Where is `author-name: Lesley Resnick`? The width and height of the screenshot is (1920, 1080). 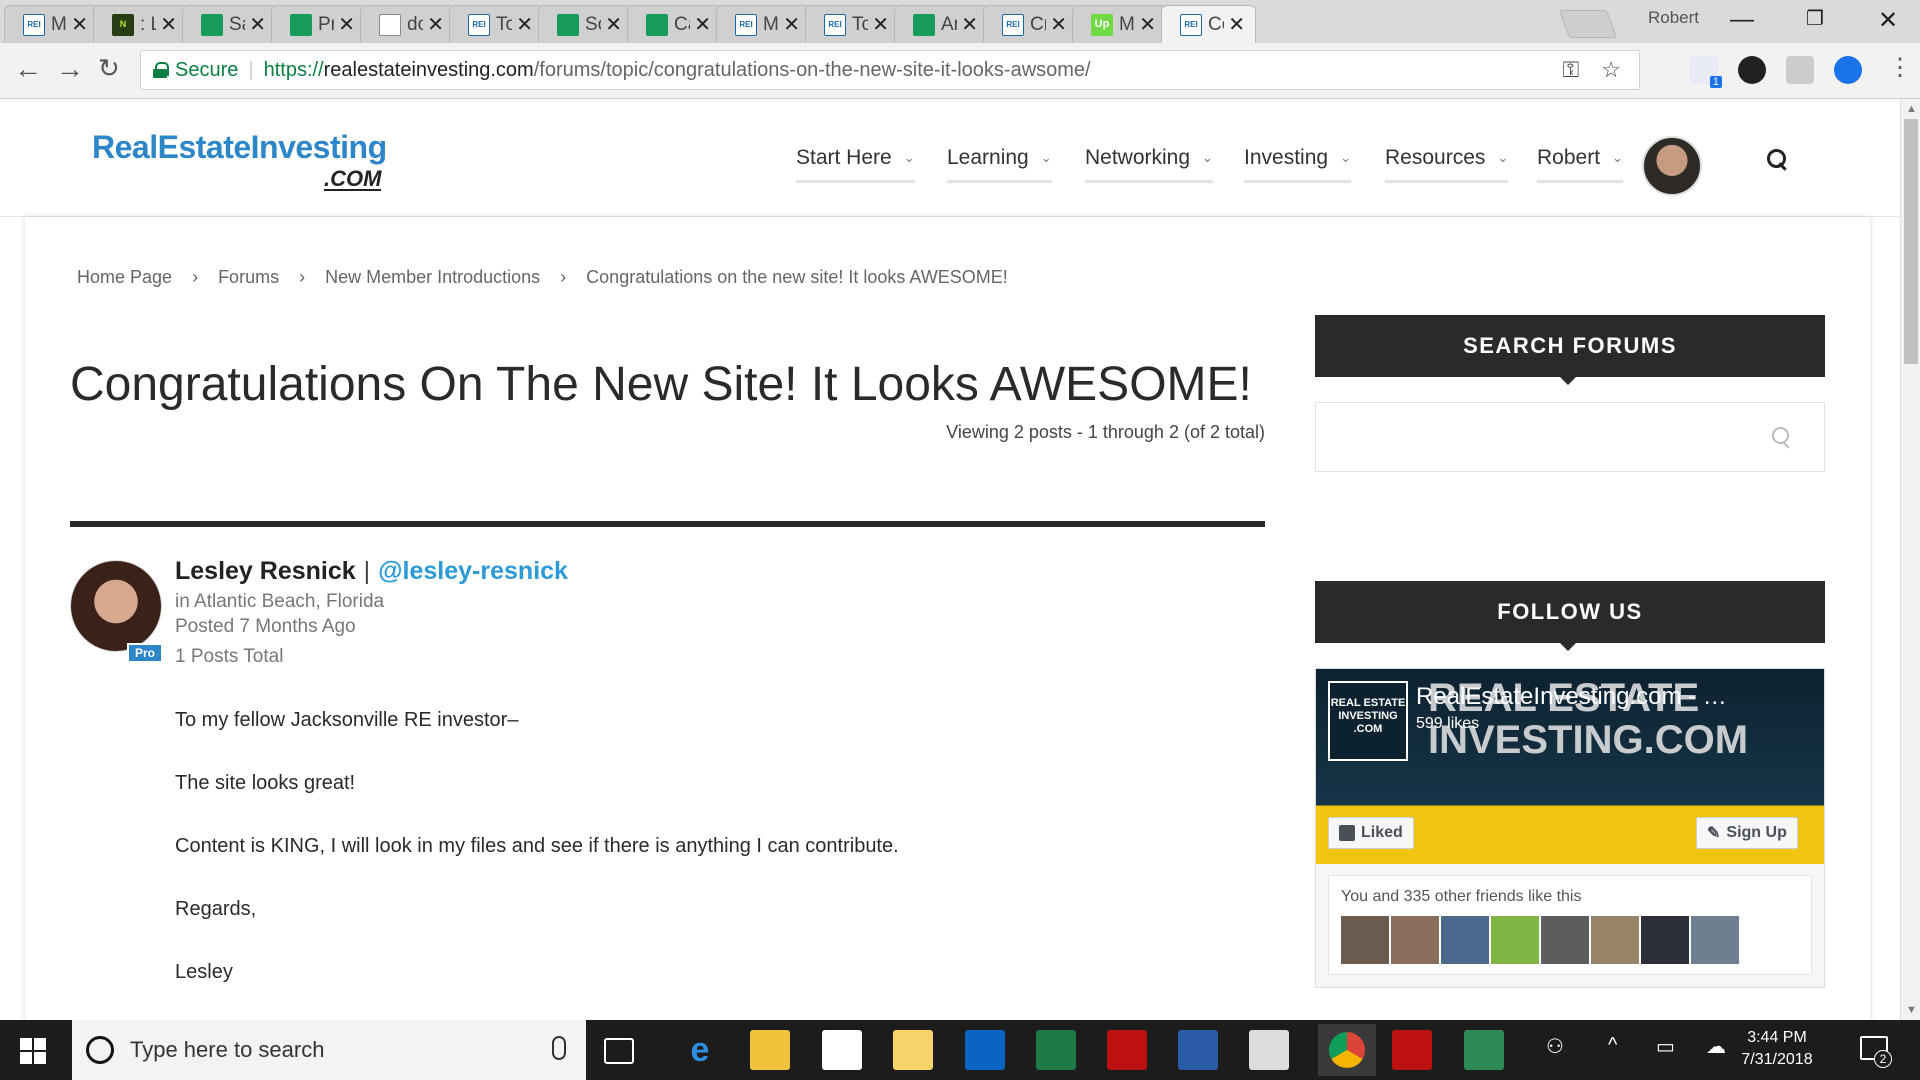 author-name: Lesley Resnick is located at coordinates (265, 571).